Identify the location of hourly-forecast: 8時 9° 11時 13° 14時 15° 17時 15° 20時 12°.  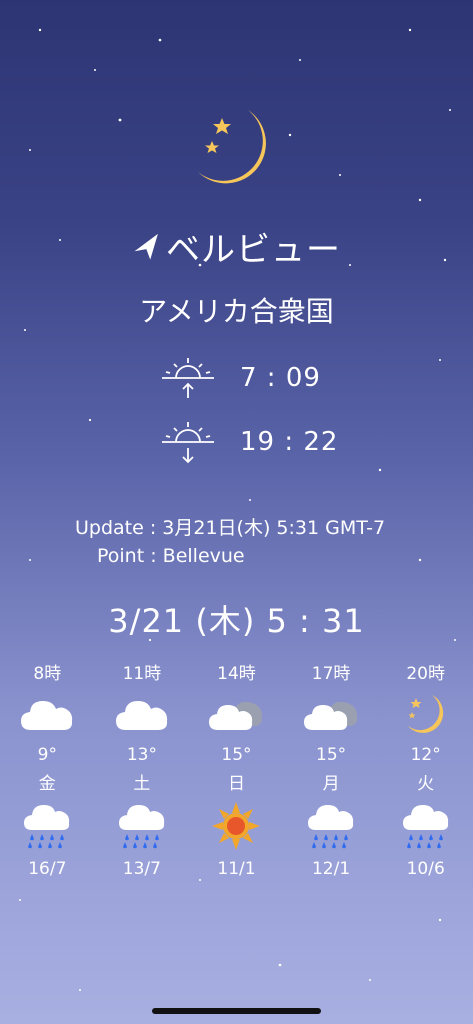
(236, 715).